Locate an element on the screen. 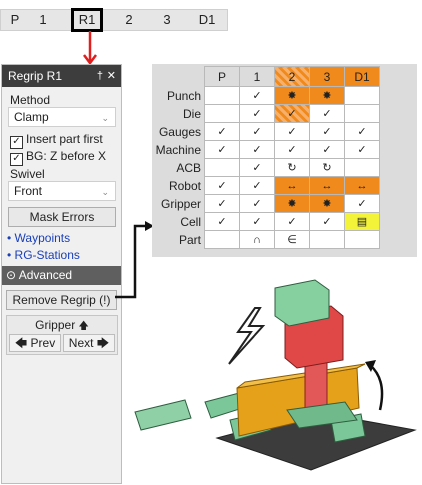 This screenshot has height=485, width=422. table-row: Gauges ✓ ✓ ✓ ✓ ✓ is located at coordinates (266, 131).